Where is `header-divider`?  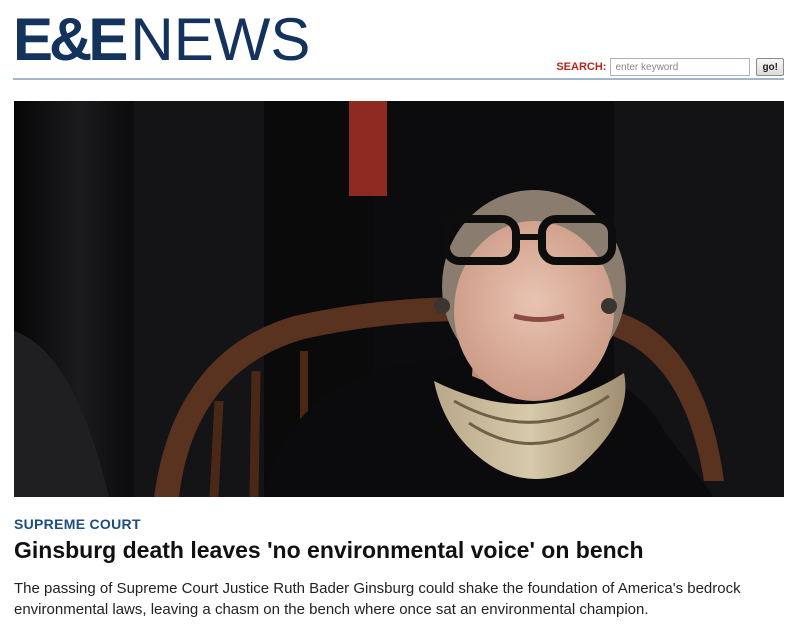 header-divider is located at coordinates (398, 79).